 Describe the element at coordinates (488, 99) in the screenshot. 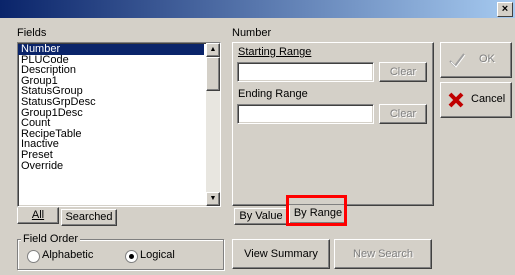

I see `cancel-label: Cancel` at that location.